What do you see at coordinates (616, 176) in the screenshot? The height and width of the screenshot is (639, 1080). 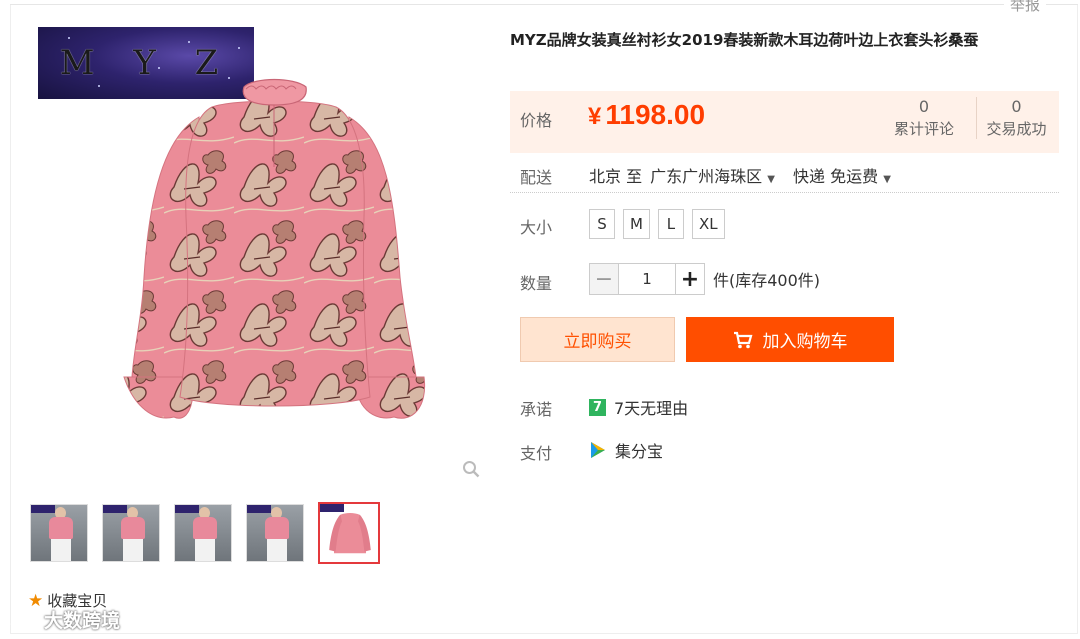 I see `delivery-from: 北京 至` at bounding box center [616, 176].